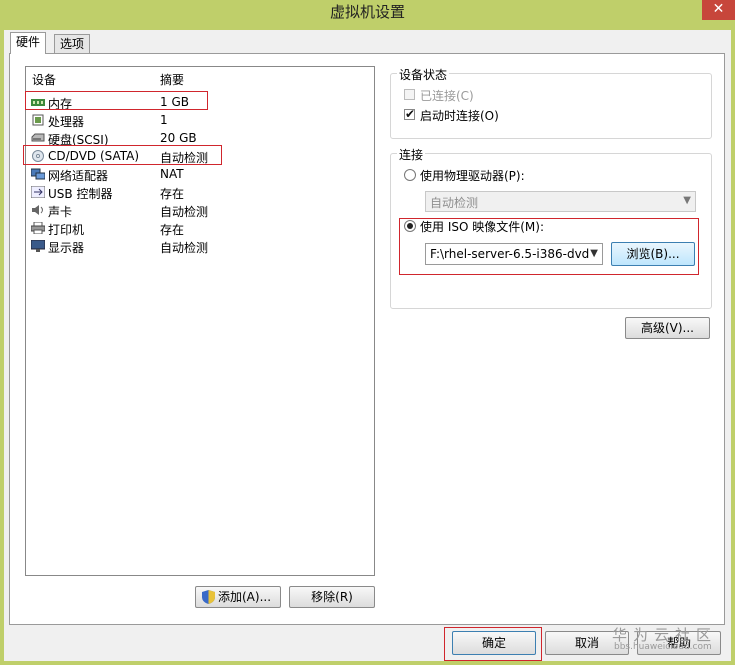  Describe the element at coordinates (454, 203) in the screenshot. I see `physical-drive-value: 自动检测` at that location.